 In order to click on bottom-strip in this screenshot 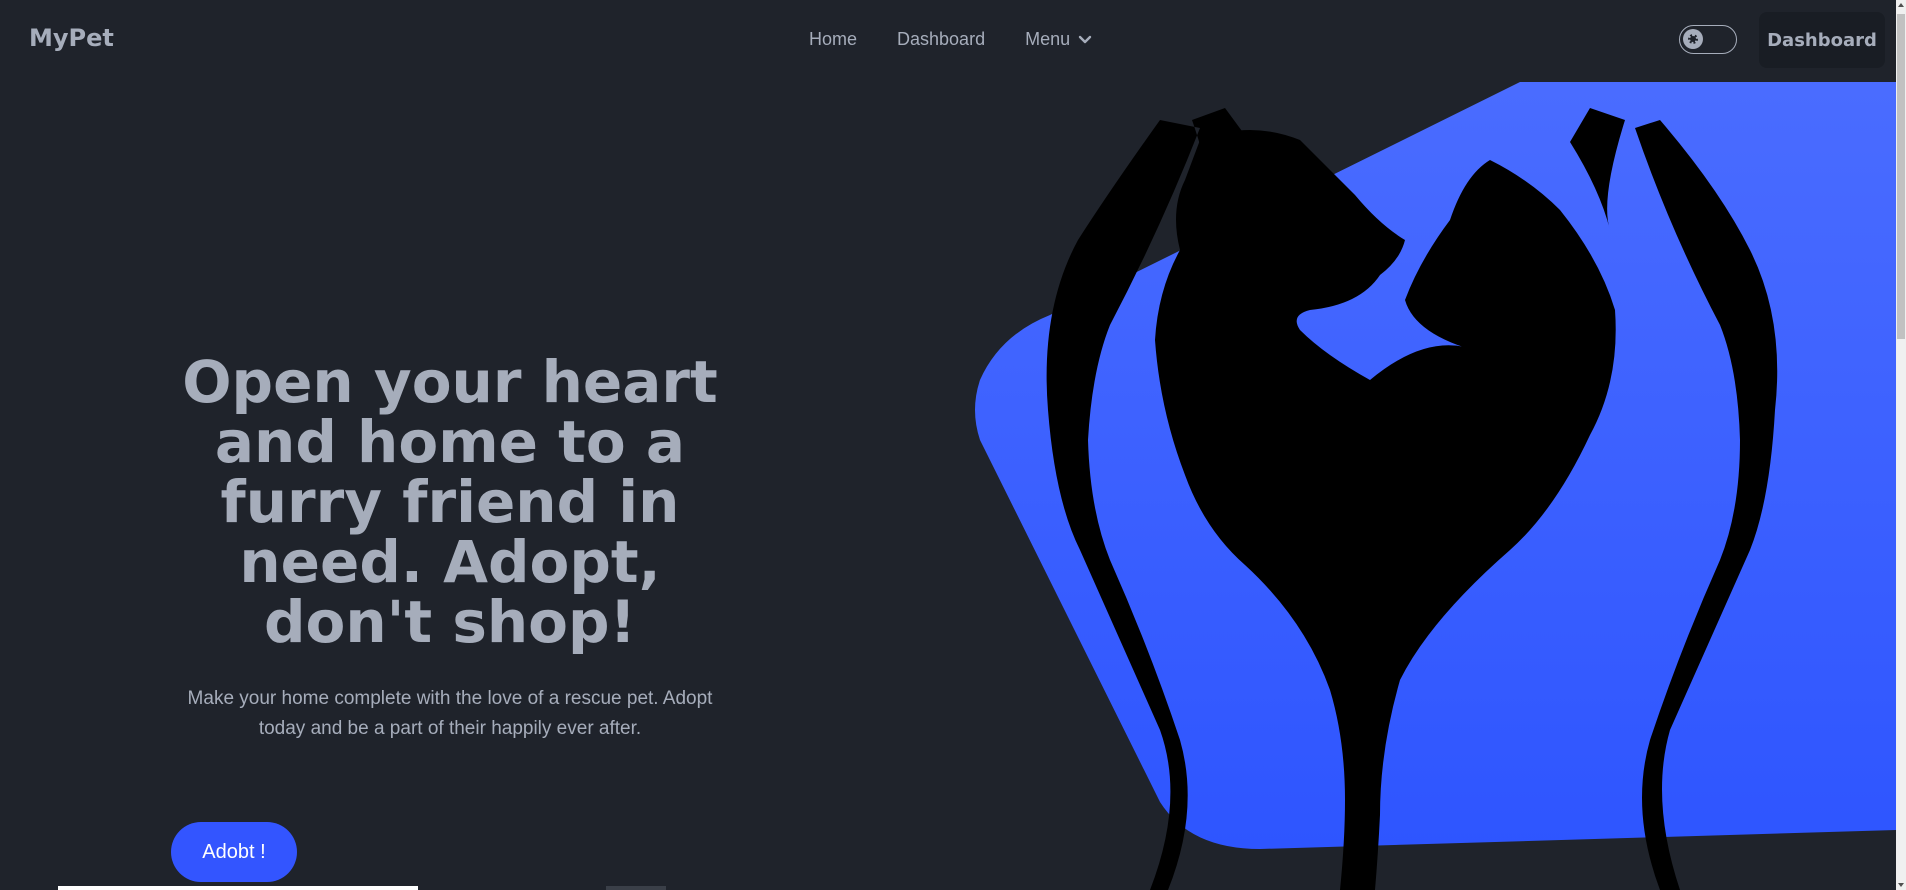, I will do `click(238, 888)`.